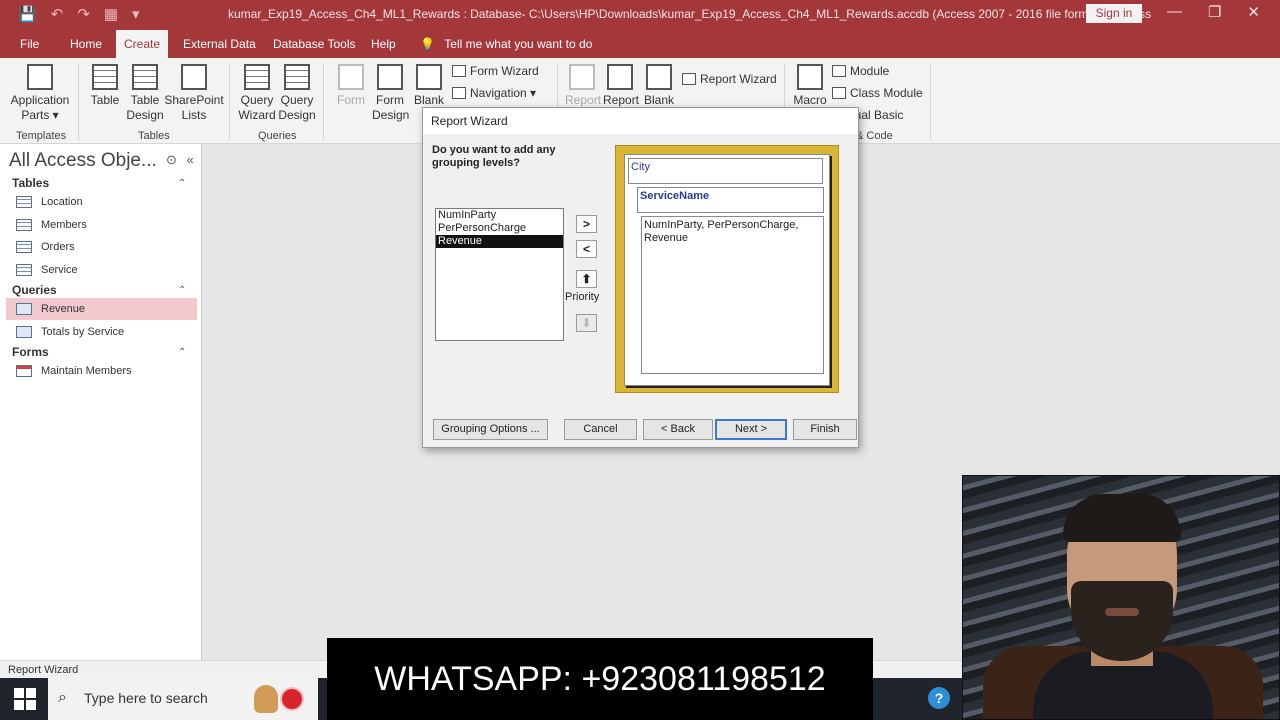 This screenshot has width=1280, height=720. Describe the element at coordinates (351, 100) in the screenshot. I see `form-label: Form` at that location.